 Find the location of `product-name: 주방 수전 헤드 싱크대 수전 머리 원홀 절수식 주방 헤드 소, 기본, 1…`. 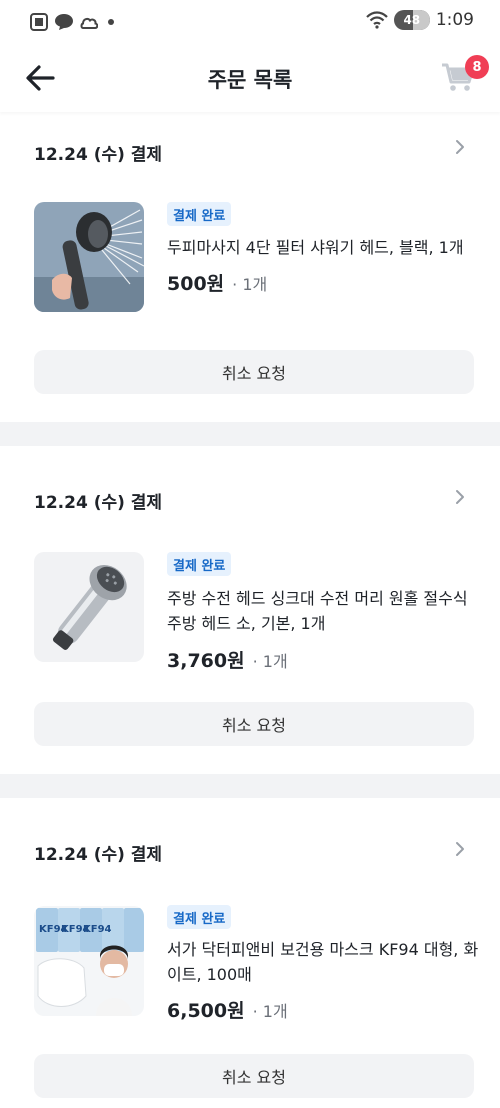

product-name: 주방 수전 헤드 싱크대 수전 머리 원홀 절수식 주방 헤드 소, 기본, 1… is located at coordinates (323, 611).